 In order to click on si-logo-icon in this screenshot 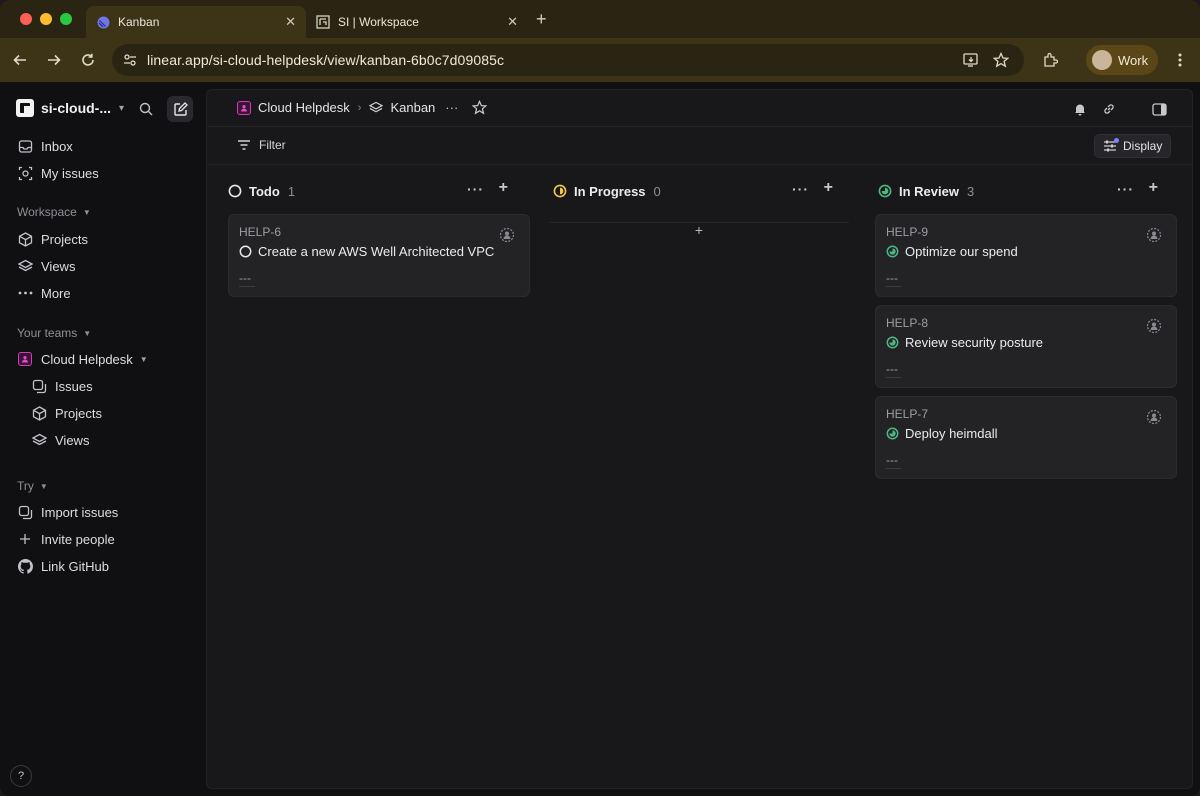, I will do `click(323, 22)`.